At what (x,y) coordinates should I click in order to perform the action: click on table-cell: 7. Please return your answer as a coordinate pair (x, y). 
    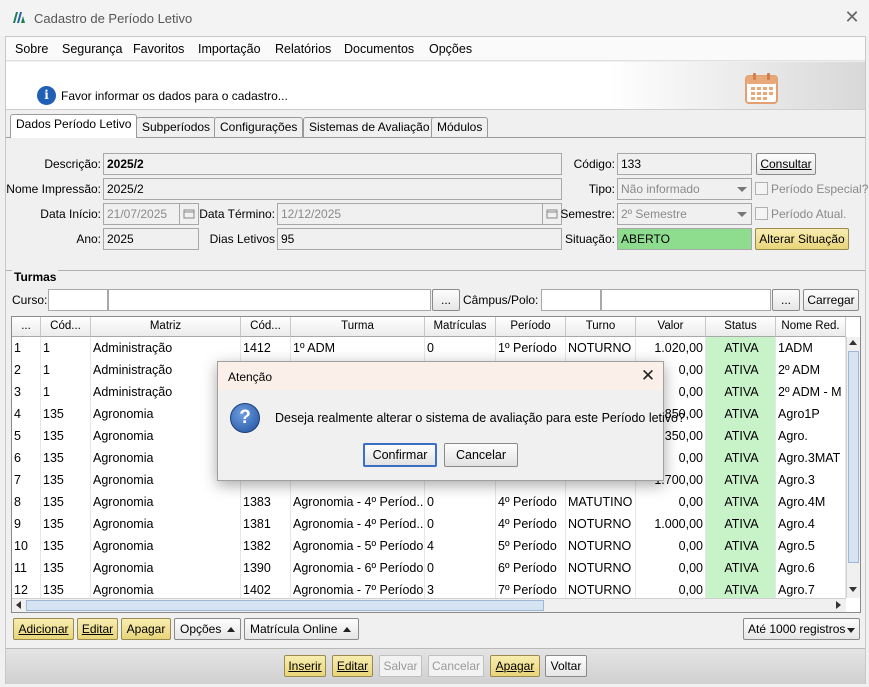
    Looking at the image, I should click on (26, 480).